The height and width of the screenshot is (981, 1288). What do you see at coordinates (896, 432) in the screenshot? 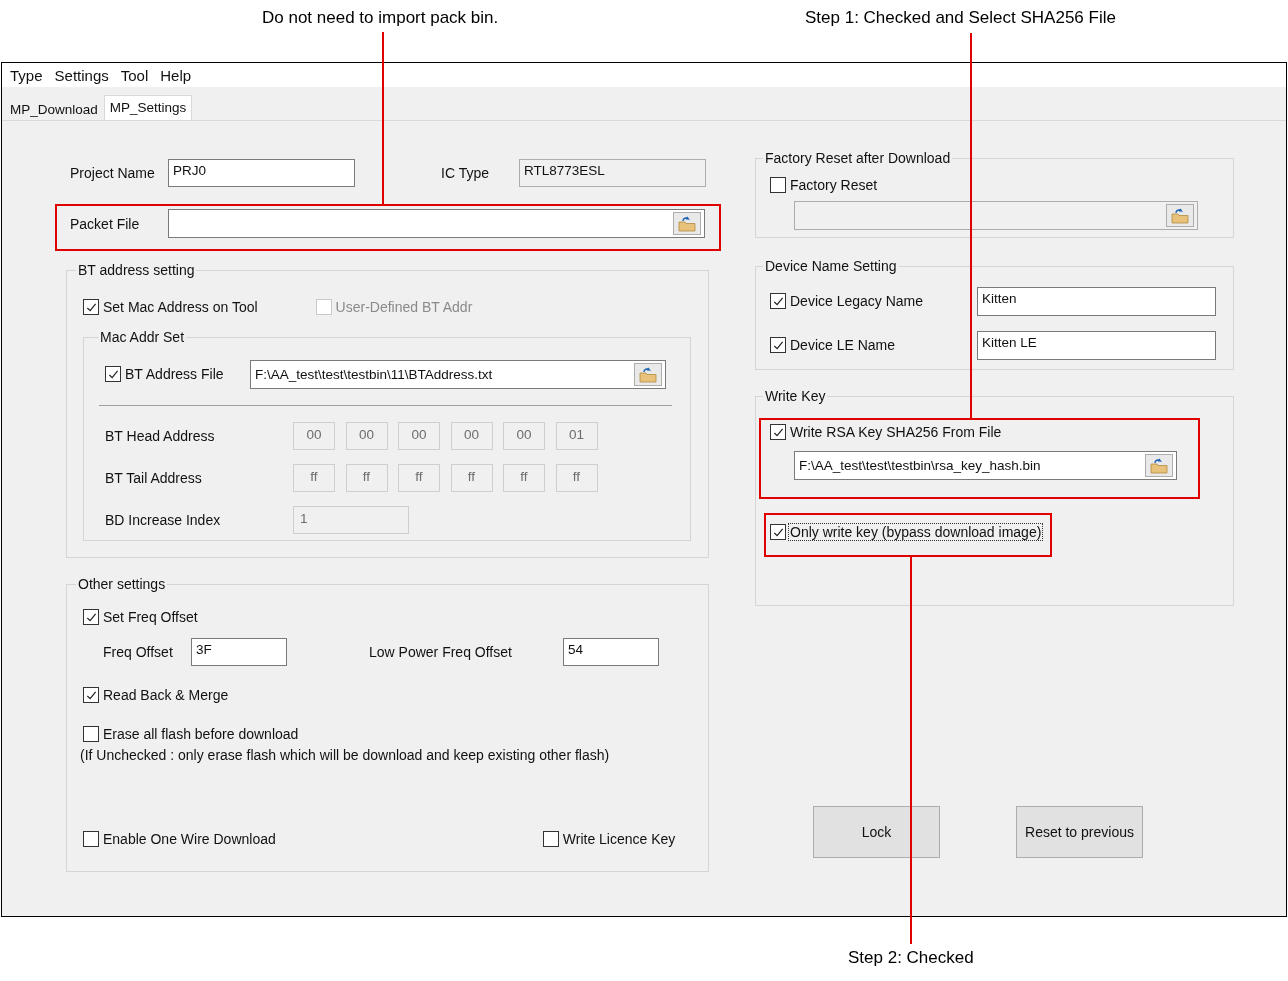
I see `checkbox-label: Write RSA Key SHA256 From File` at bounding box center [896, 432].